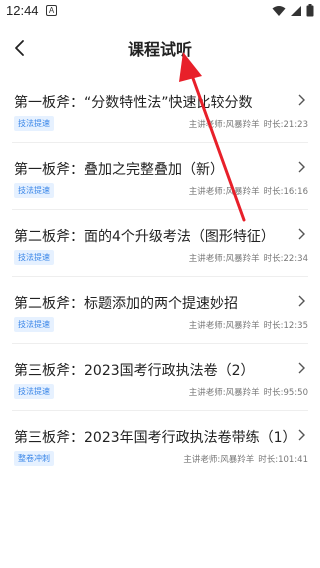 This screenshot has height=568, width=320. What do you see at coordinates (279, 10) in the screenshot?
I see `wifi-icon` at bounding box center [279, 10].